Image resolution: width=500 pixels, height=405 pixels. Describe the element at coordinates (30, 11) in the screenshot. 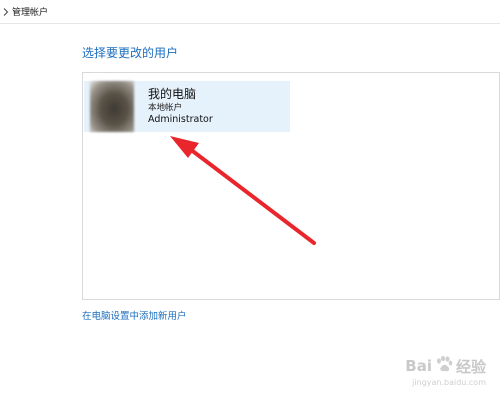

I see `breadcrumb-item-manage-accounts: 管理帐户` at that location.